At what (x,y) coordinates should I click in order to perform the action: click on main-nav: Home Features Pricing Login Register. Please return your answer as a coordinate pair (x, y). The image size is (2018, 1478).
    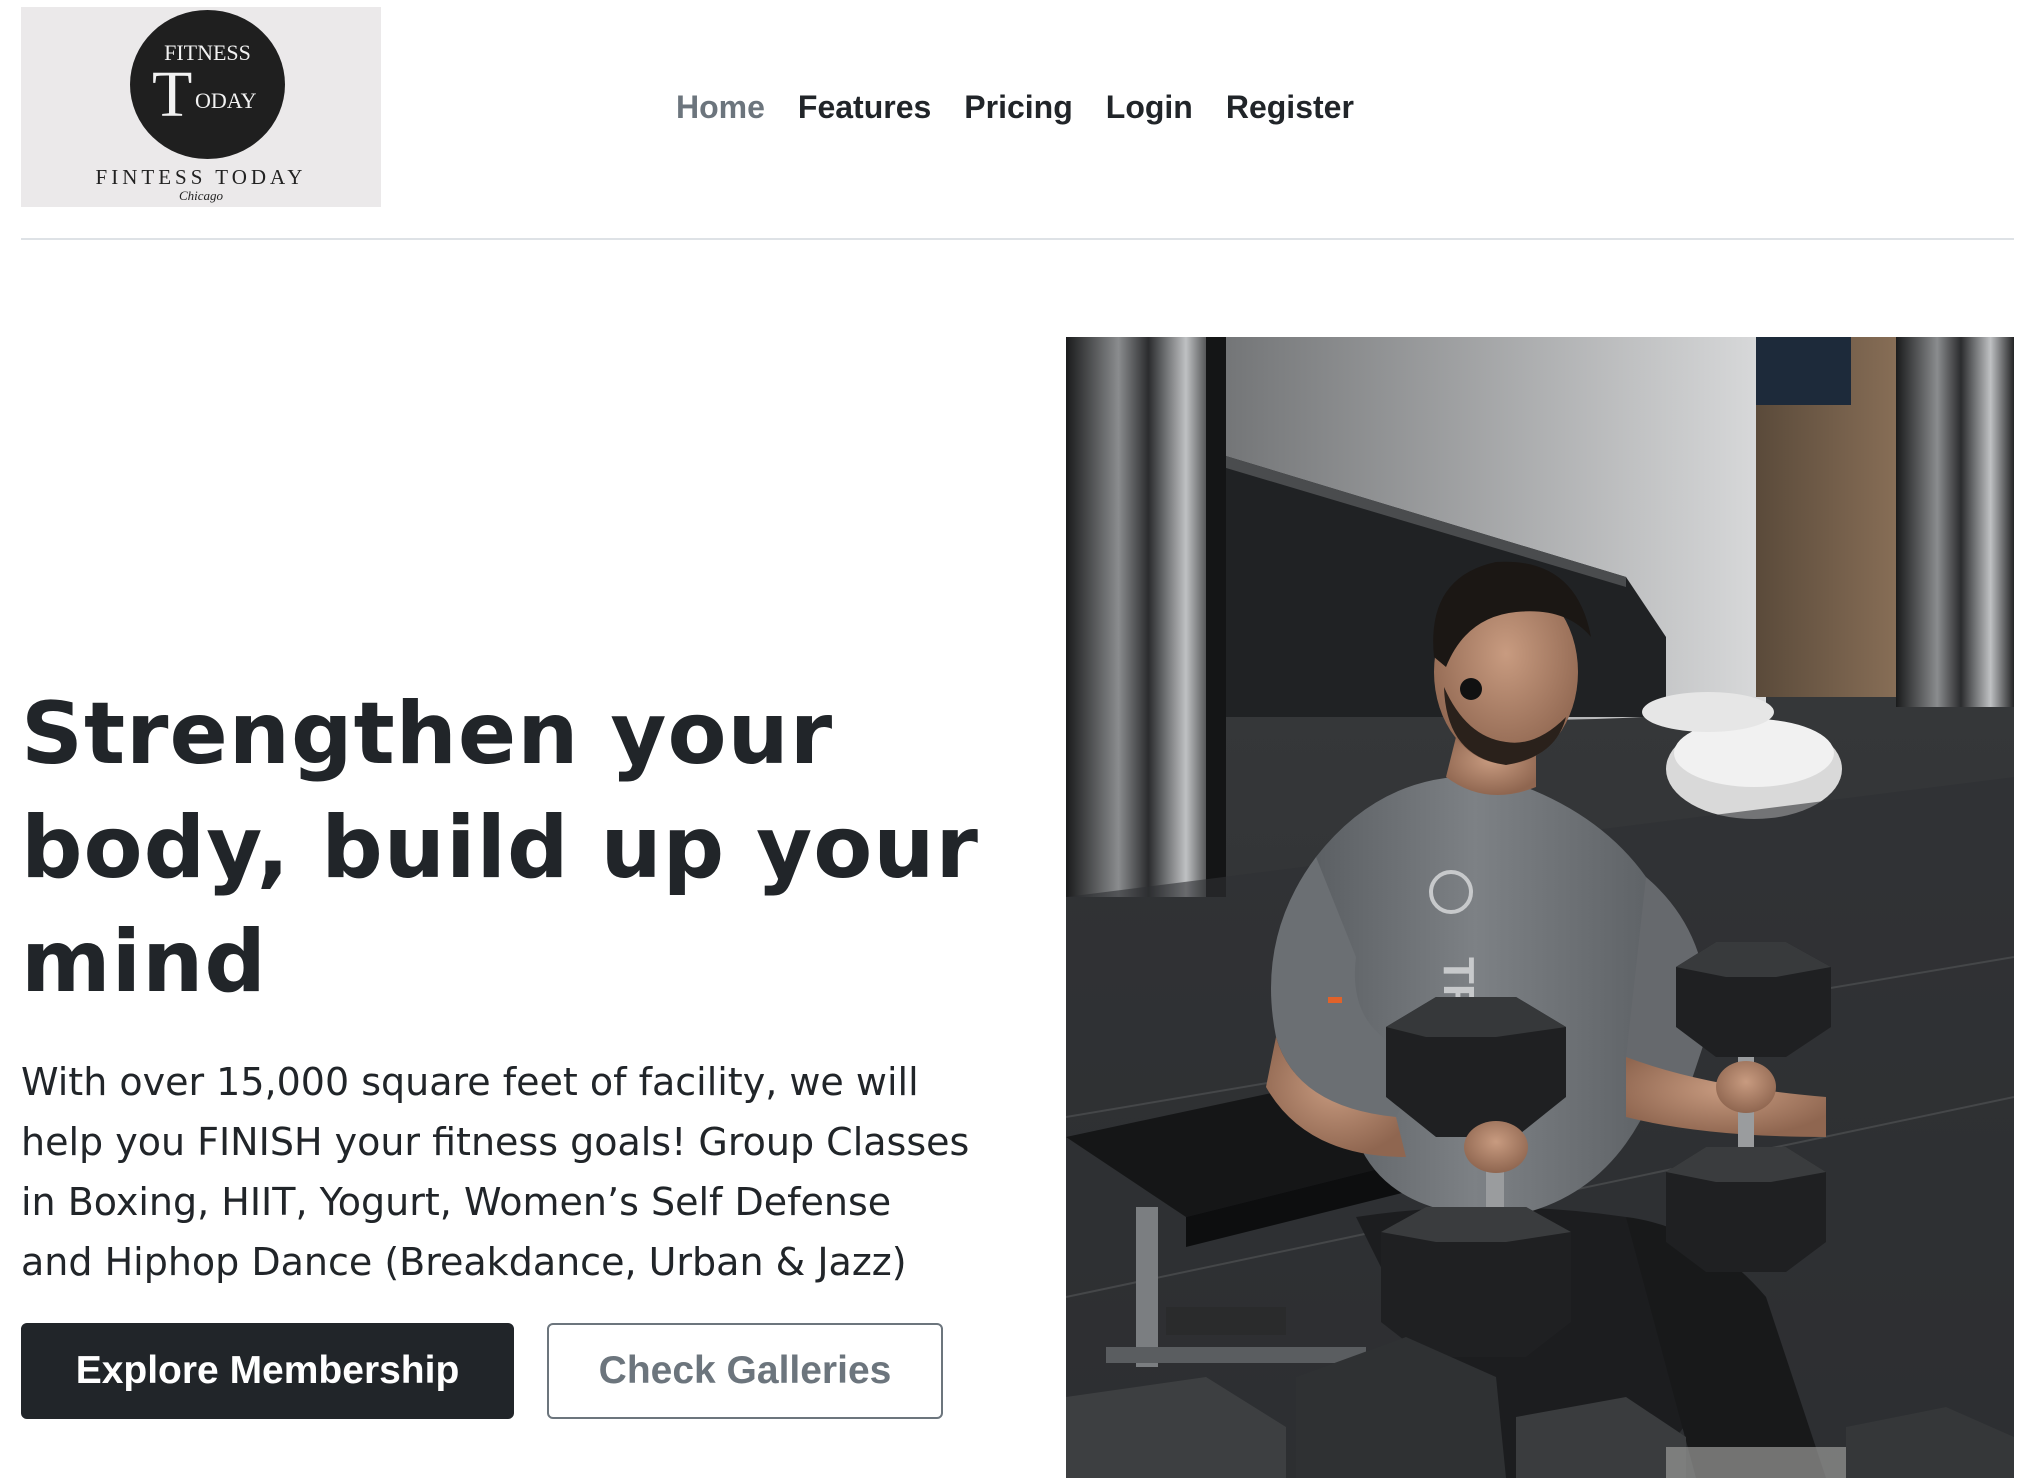
    Looking at the image, I should click on (1031, 107).